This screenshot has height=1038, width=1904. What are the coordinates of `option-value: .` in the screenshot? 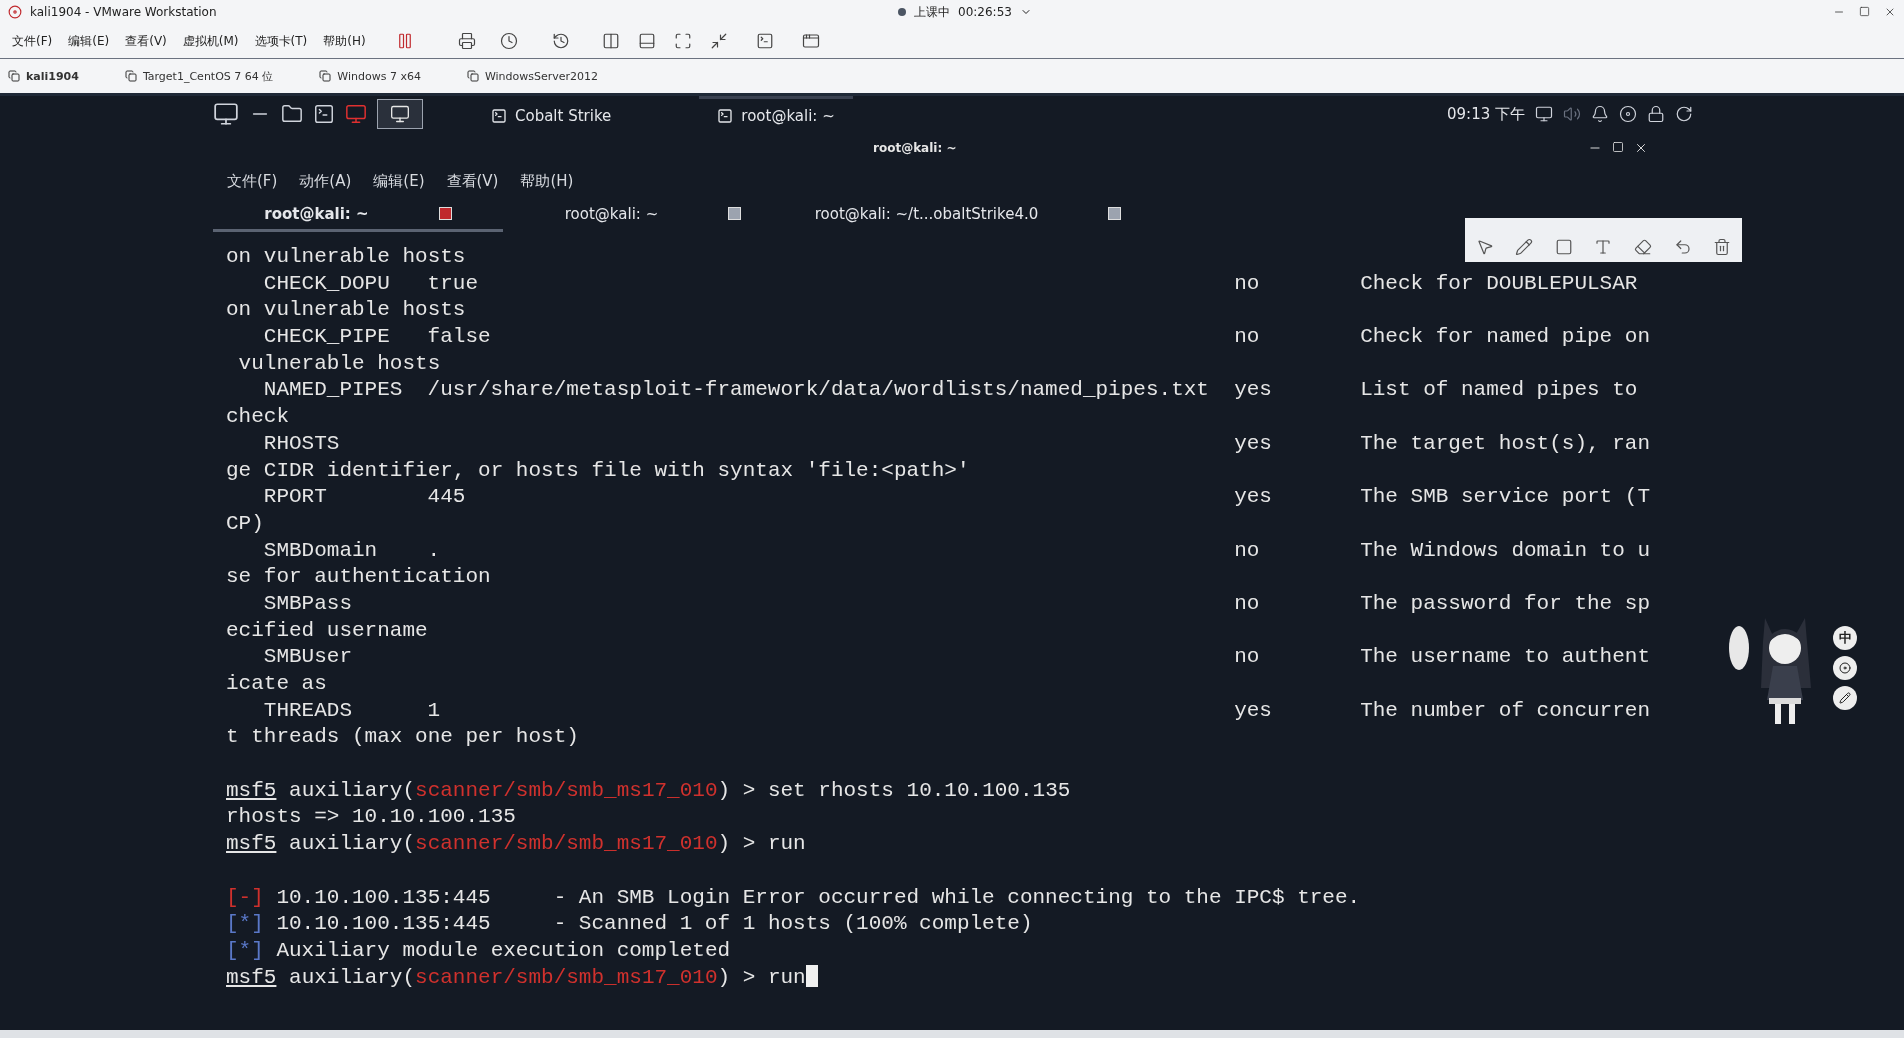 It's located at (434, 550).